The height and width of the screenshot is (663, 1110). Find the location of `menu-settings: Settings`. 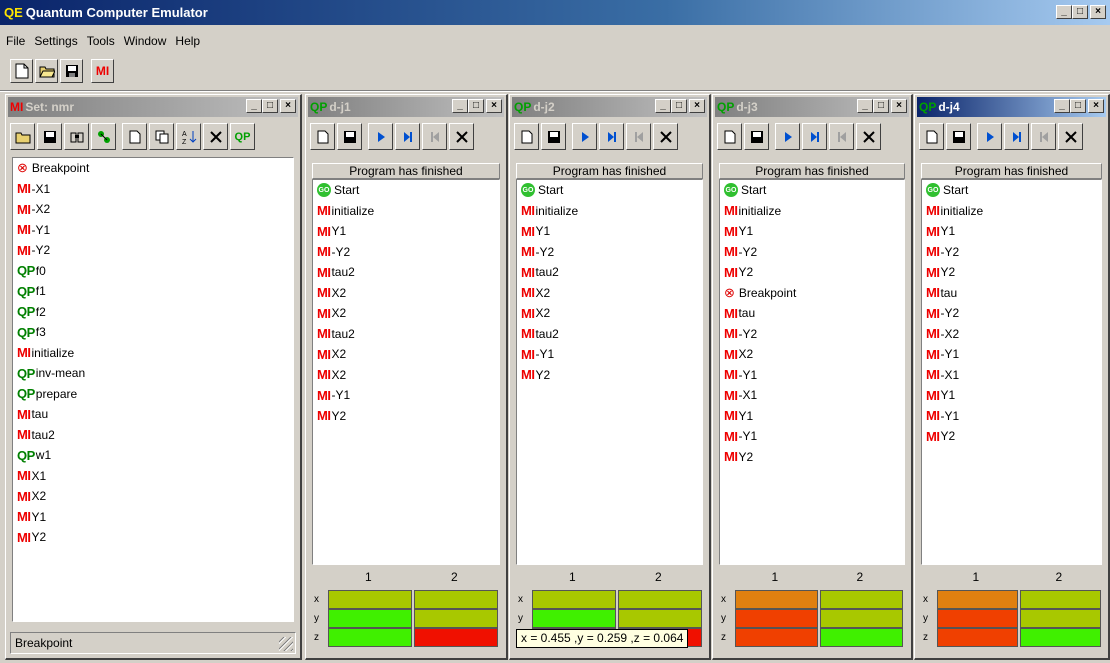

menu-settings: Settings is located at coordinates (55, 41).